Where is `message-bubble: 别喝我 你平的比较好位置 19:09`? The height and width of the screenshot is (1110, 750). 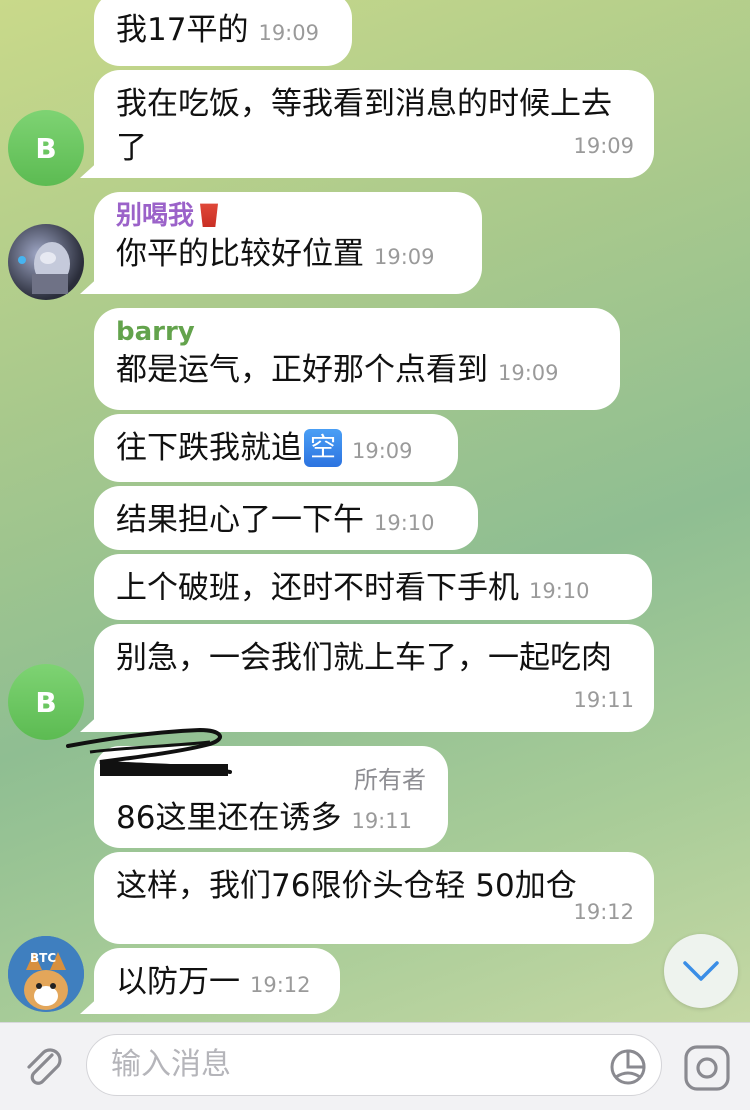 message-bubble: 别喝我 你平的比较好位置 19:09 is located at coordinates (288, 243).